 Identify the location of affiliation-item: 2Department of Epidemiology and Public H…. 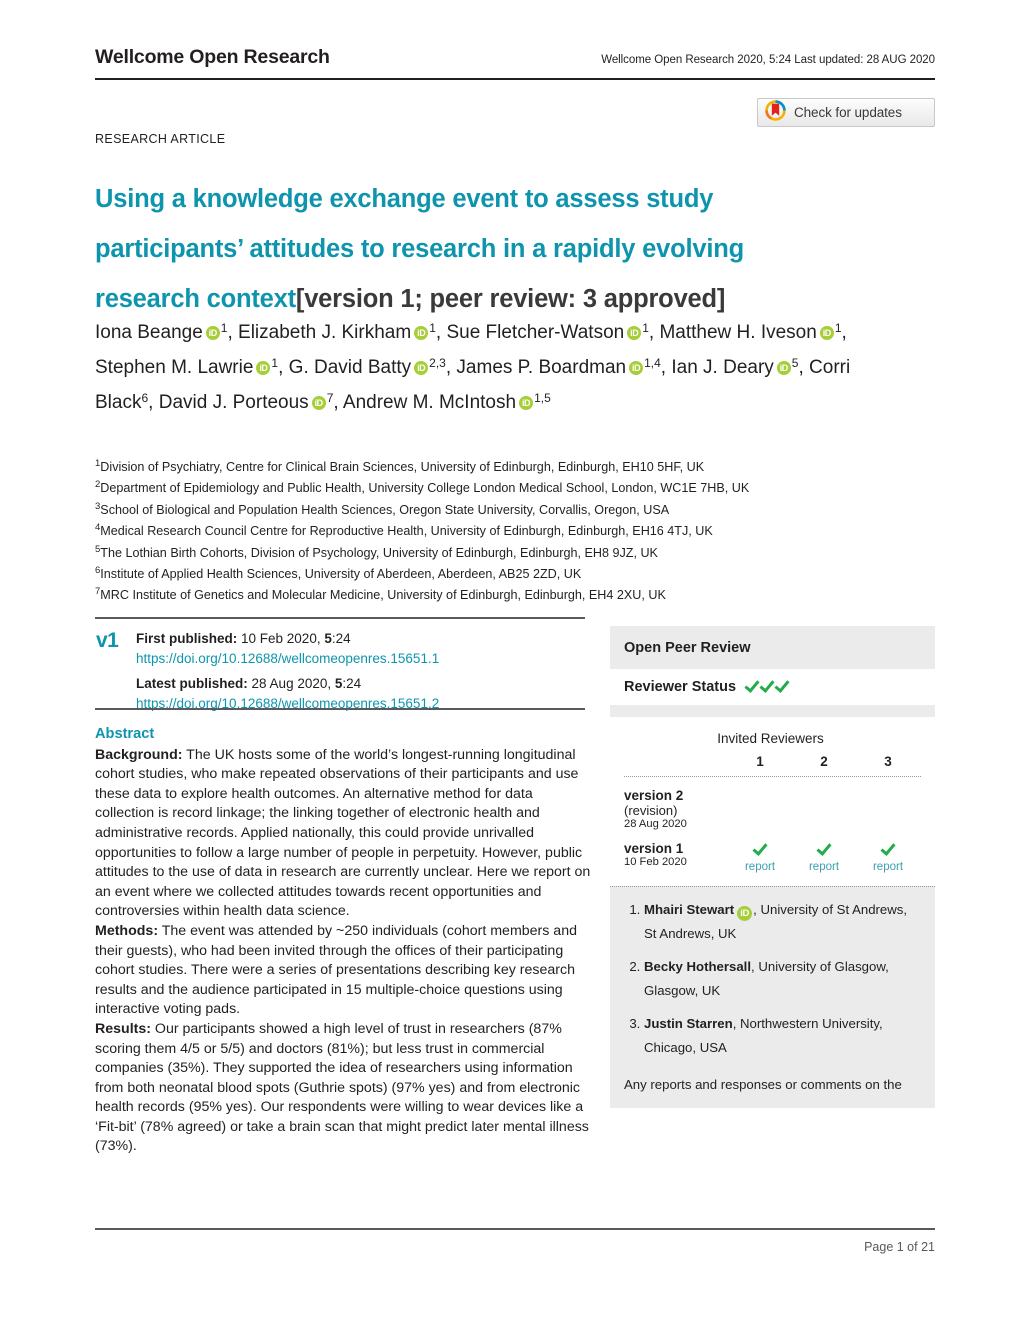
(505, 486).